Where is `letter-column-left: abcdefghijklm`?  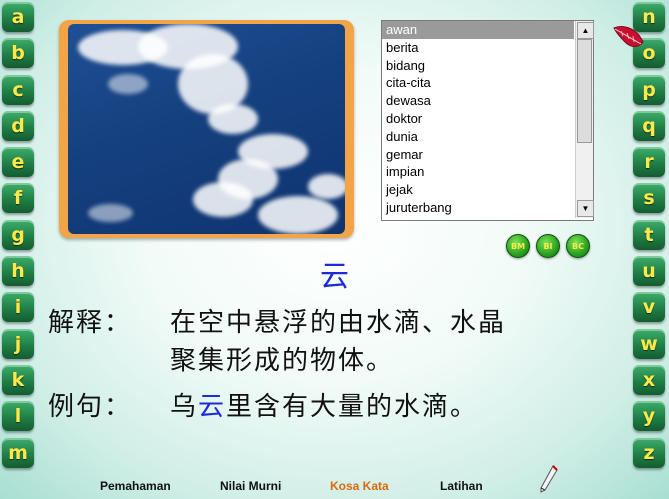
letter-column-left: abcdefghijklm is located at coordinates (19, 238).